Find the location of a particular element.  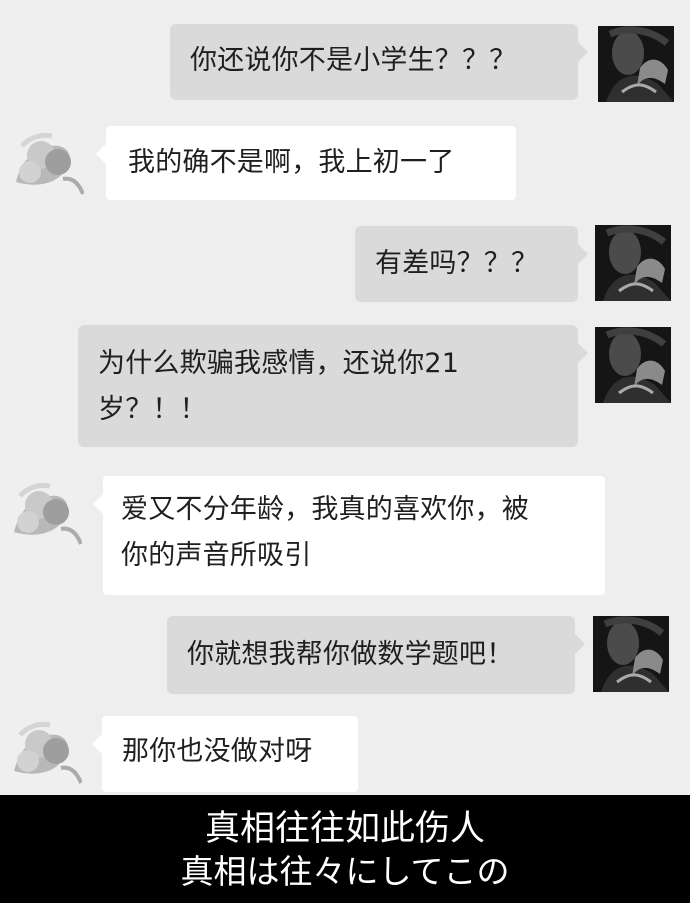

message-text: 你就想我帮你做数学题吧！ is located at coordinates (350, 654).